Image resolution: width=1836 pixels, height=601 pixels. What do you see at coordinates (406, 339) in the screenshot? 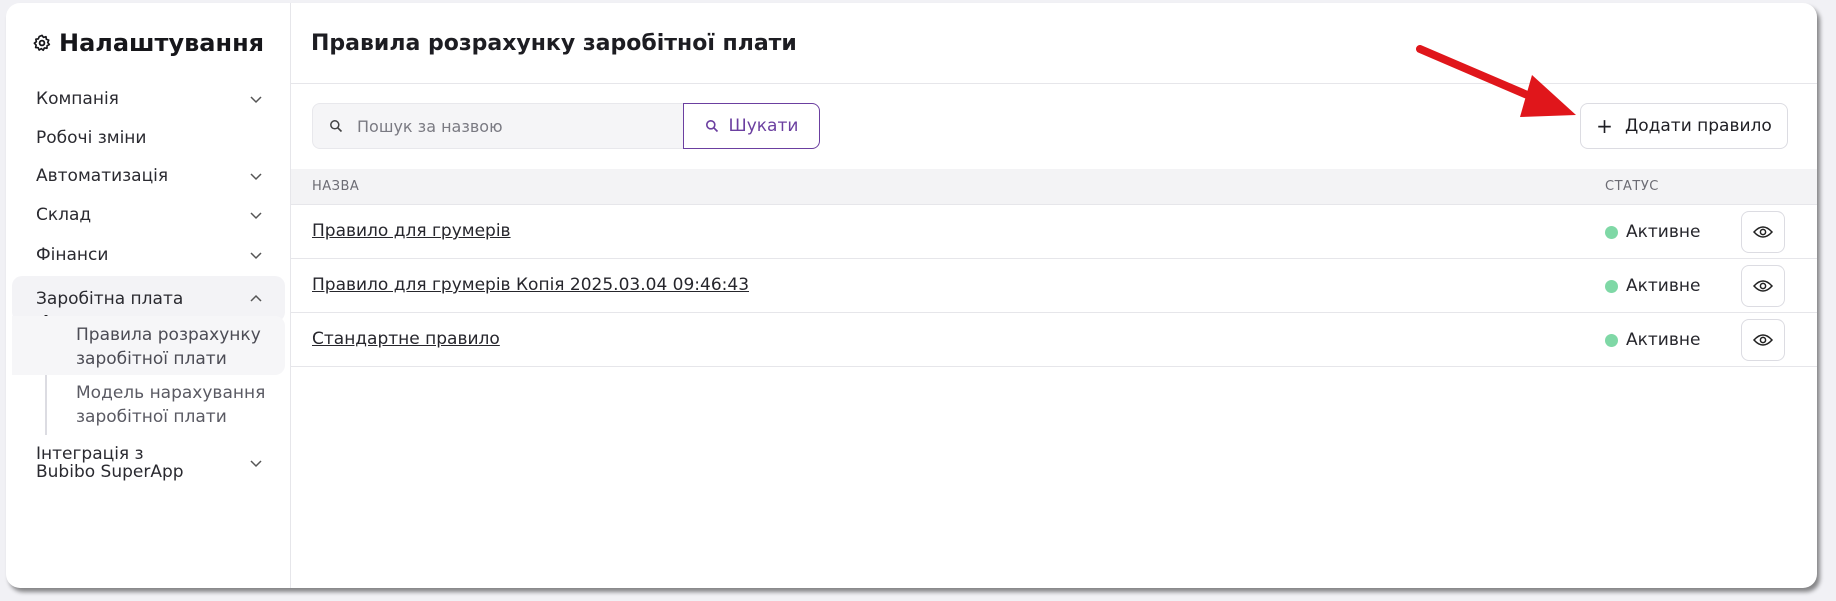
I see `rule-name-link: Стандартне правило` at bounding box center [406, 339].